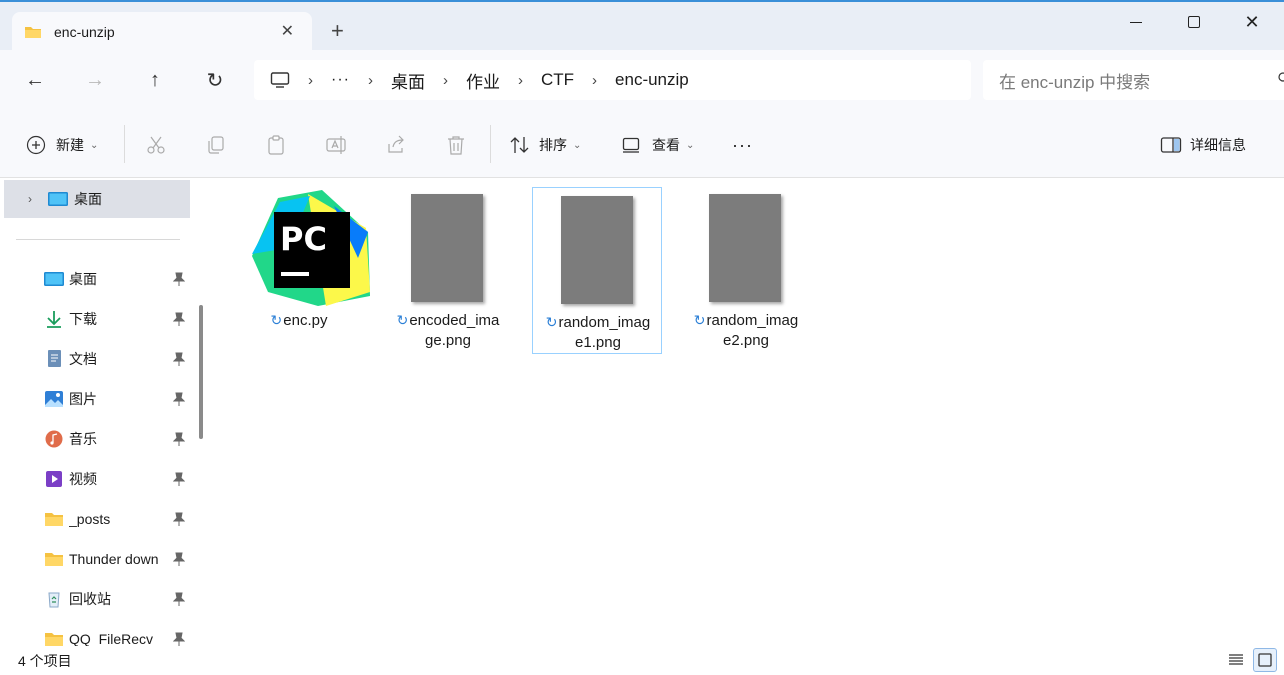 The image size is (1284, 675). Describe the element at coordinates (746, 340) in the screenshot. I see `file-name-line2: e2.png` at that location.